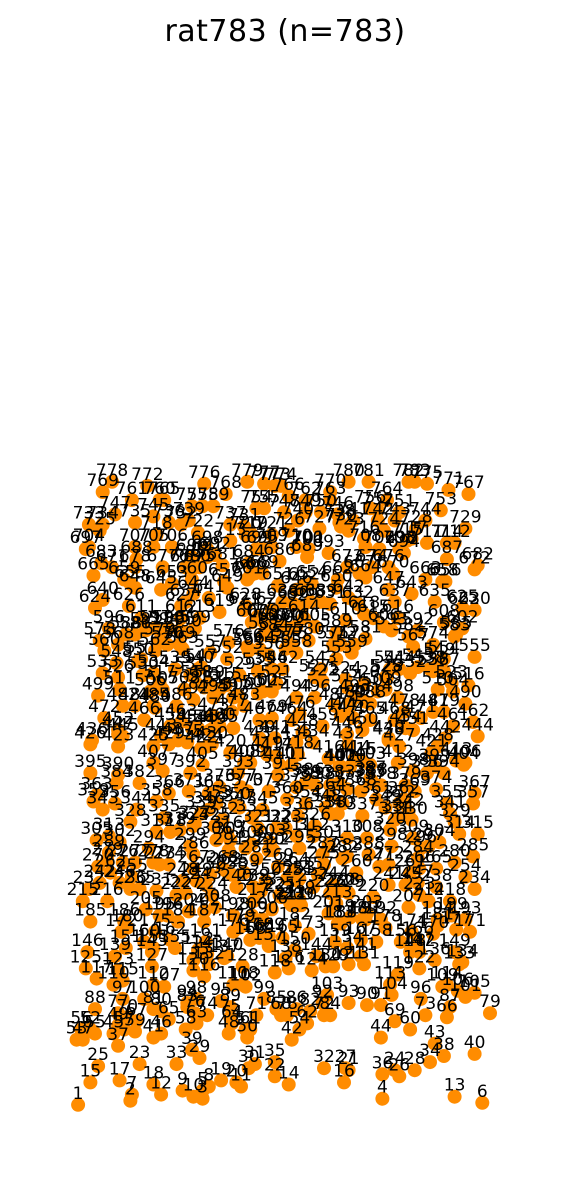 This screenshot has height=1182, width=570. I want to click on point-label: 285, so click(473, 845).